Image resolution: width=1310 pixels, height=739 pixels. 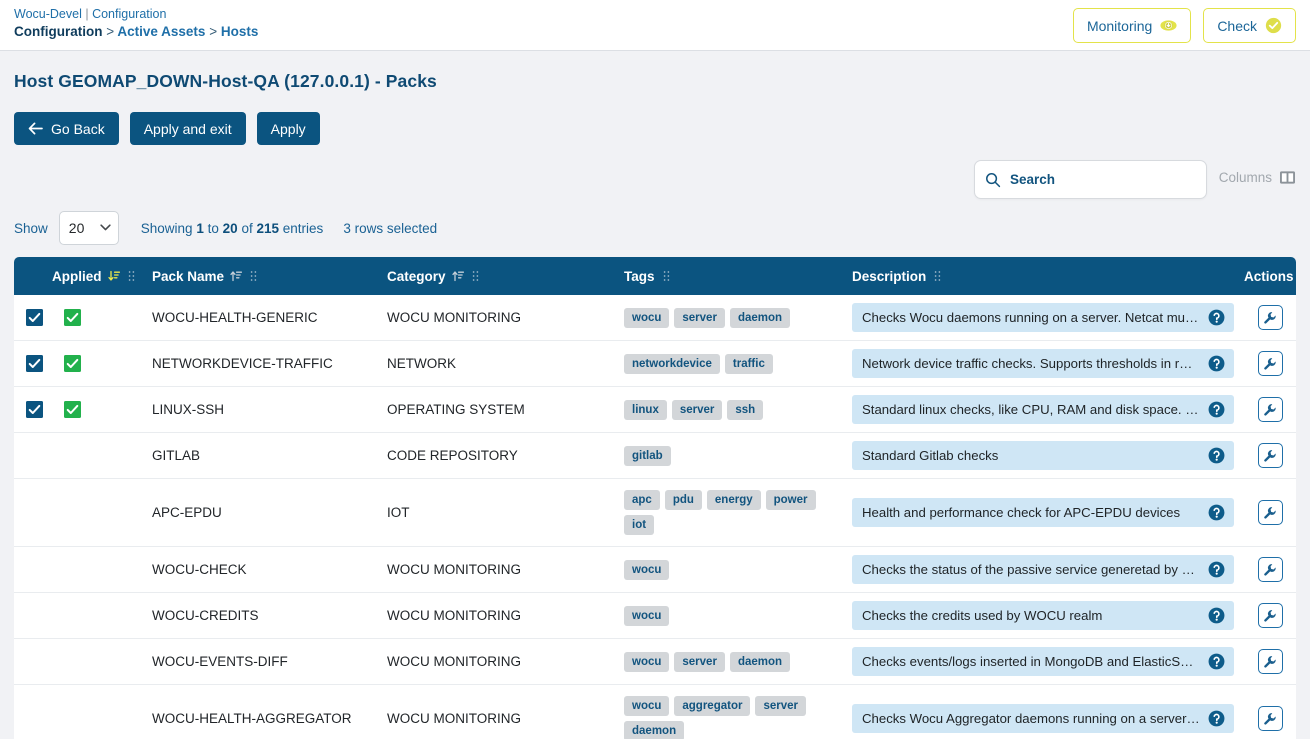 What do you see at coordinates (269, 276) in the screenshot?
I see `col-header-pack-name: Pack Name` at bounding box center [269, 276].